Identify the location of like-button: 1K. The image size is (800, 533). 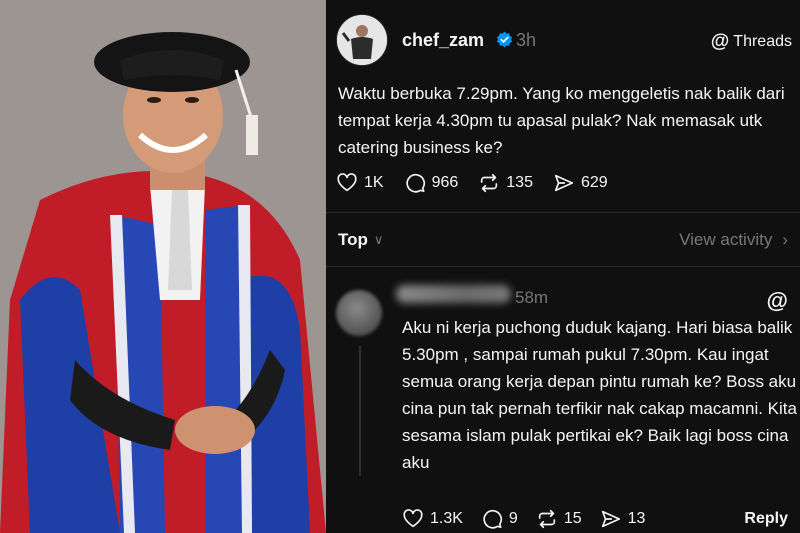
(360, 183).